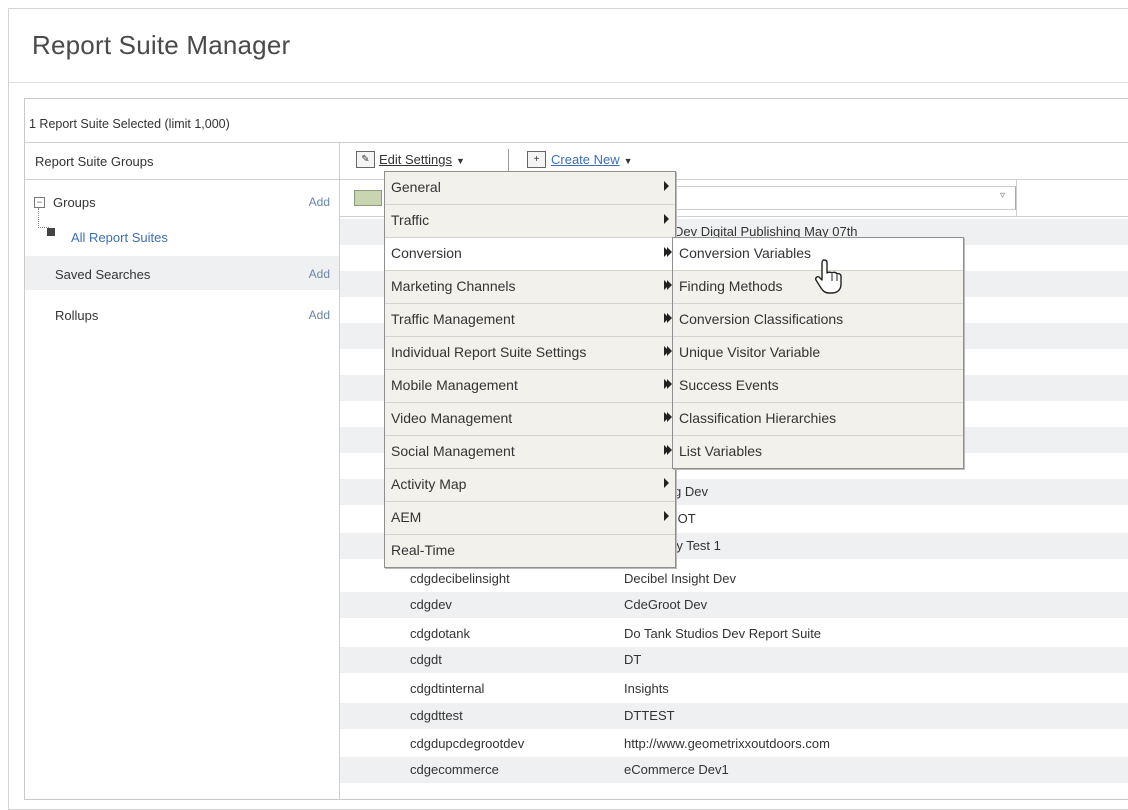  What do you see at coordinates (723, 633) in the screenshot?
I see `report-suite-title: Do Tank Studios Dev Report Suite` at bounding box center [723, 633].